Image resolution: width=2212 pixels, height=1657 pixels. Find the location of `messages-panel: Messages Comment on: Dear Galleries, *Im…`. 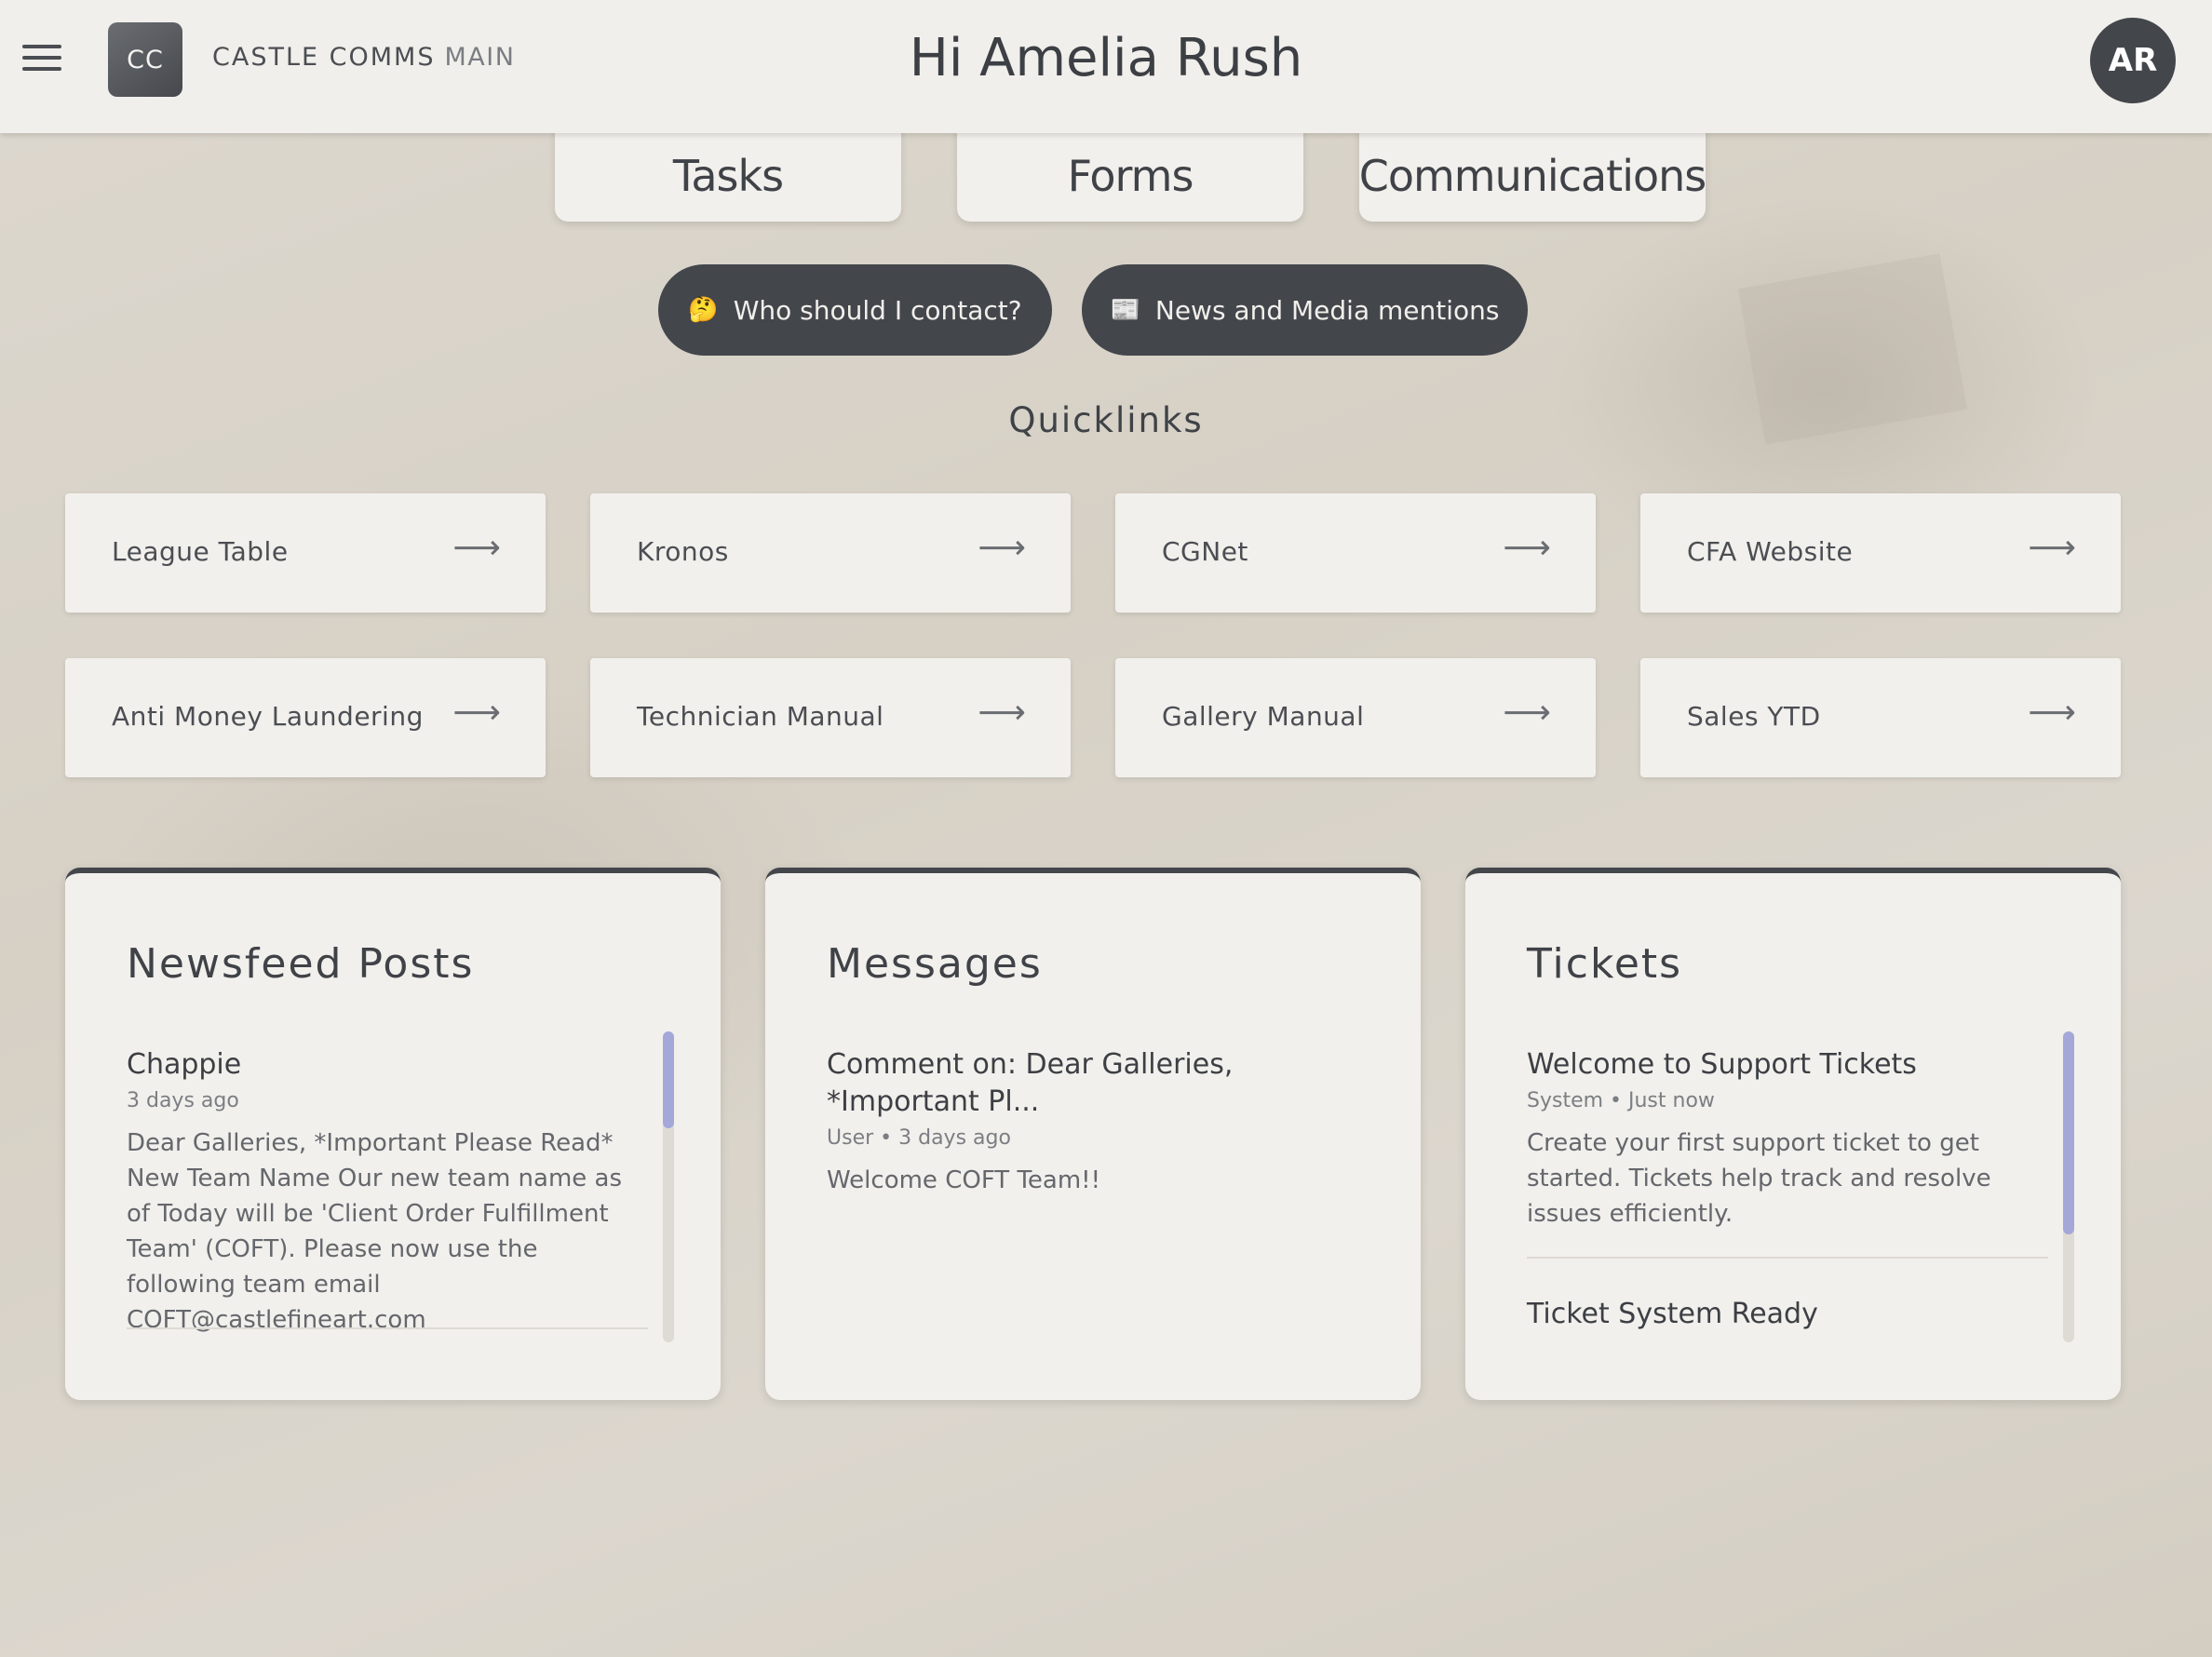

messages-panel: Messages Comment on: Dear Galleries, *Im… is located at coordinates (1093, 1134).